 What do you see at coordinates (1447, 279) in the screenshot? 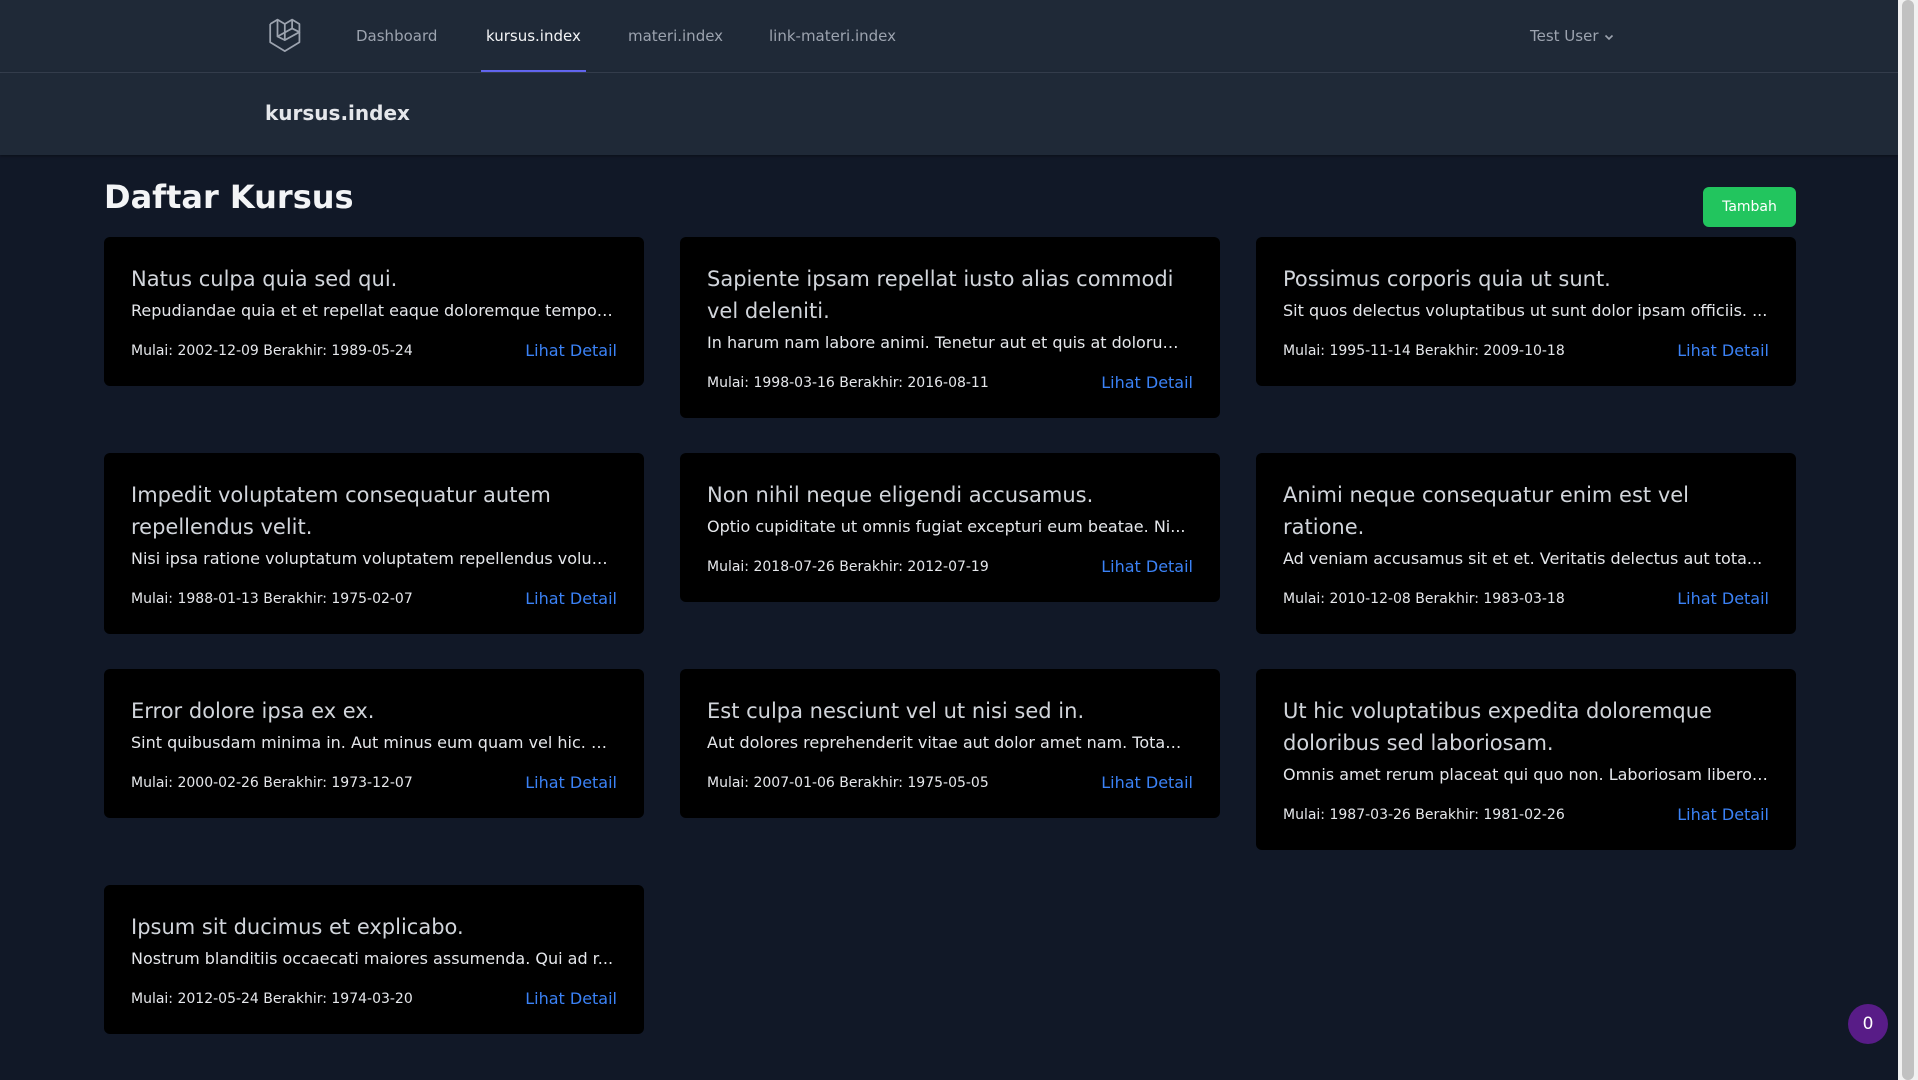
I see `course-title: Possimus corporis quia ut sunt.` at bounding box center [1447, 279].